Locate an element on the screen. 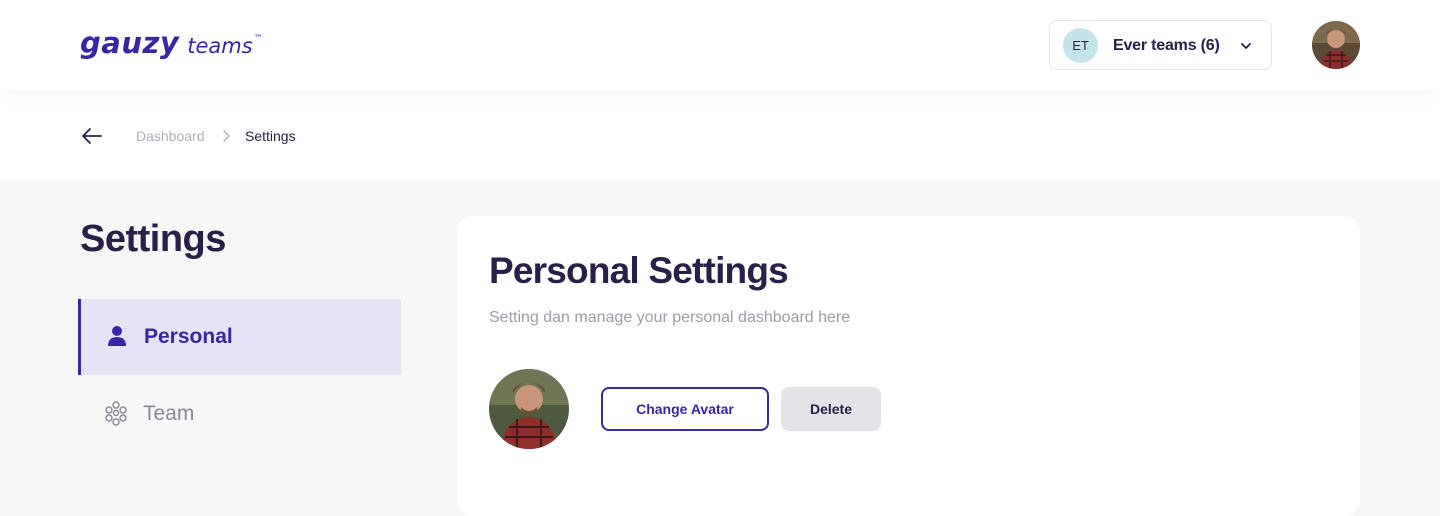  chevron-right-icon is located at coordinates (226, 136).